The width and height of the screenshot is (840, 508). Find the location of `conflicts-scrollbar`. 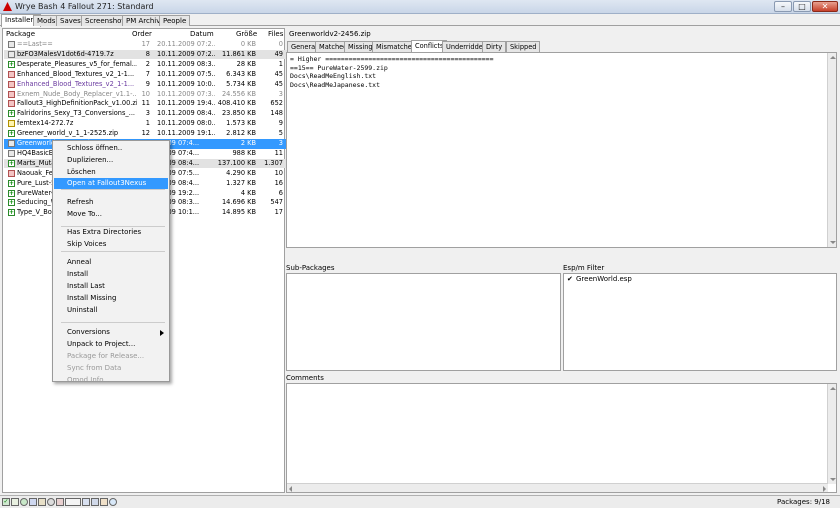

conflicts-scrollbar is located at coordinates (831, 150).